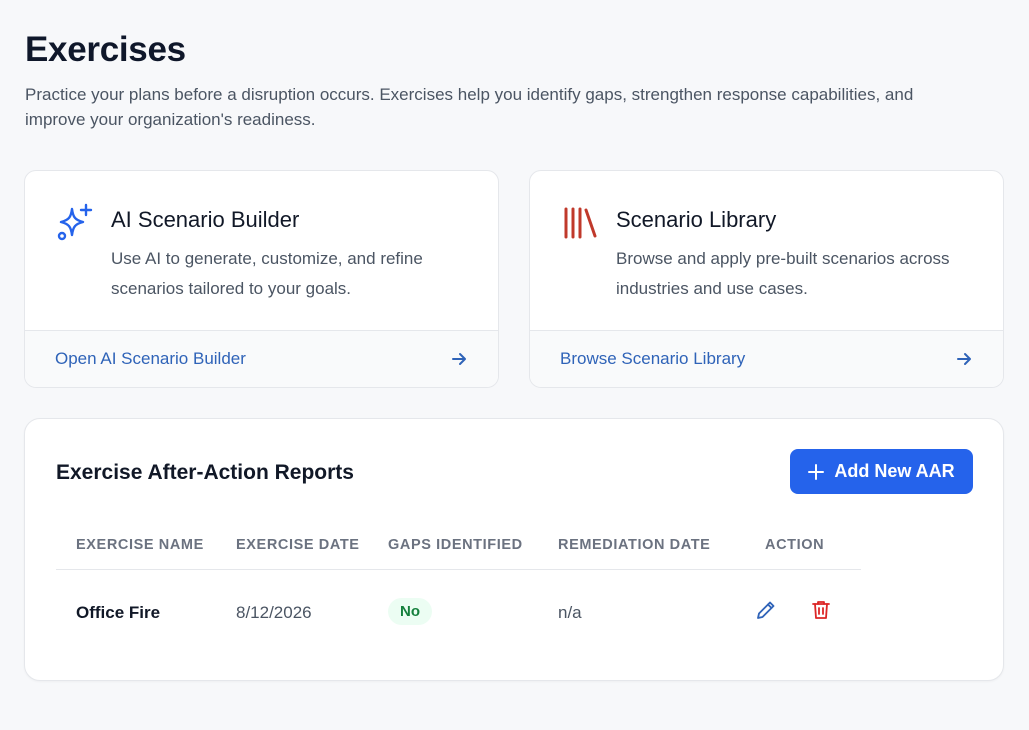 The width and height of the screenshot is (1029, 730). Describe the element at coordinates (205, 472) in the screenshot. I see `section-title: Exercise After-Action Reports` at that location.